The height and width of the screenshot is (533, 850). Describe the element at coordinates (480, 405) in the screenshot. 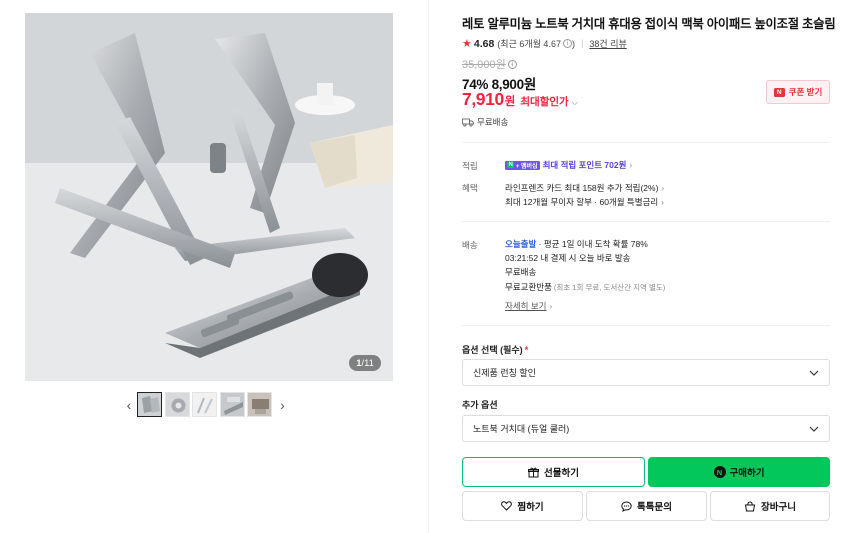

I see `extra-option-label: 추가 옵션` at that location.